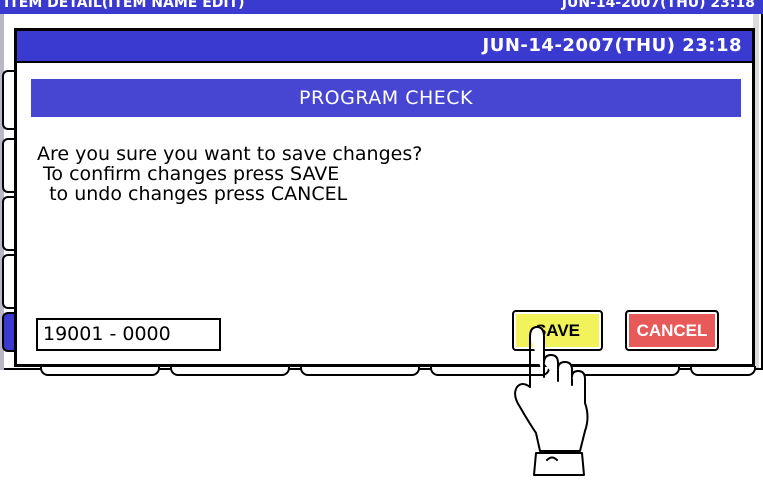 Image resolution: width=763 pixels, height=483 pixels. Describe the element at coordinates (230, 154) in the screenshot. I see `message-line: Are you sure you want to save changes?` at that location.